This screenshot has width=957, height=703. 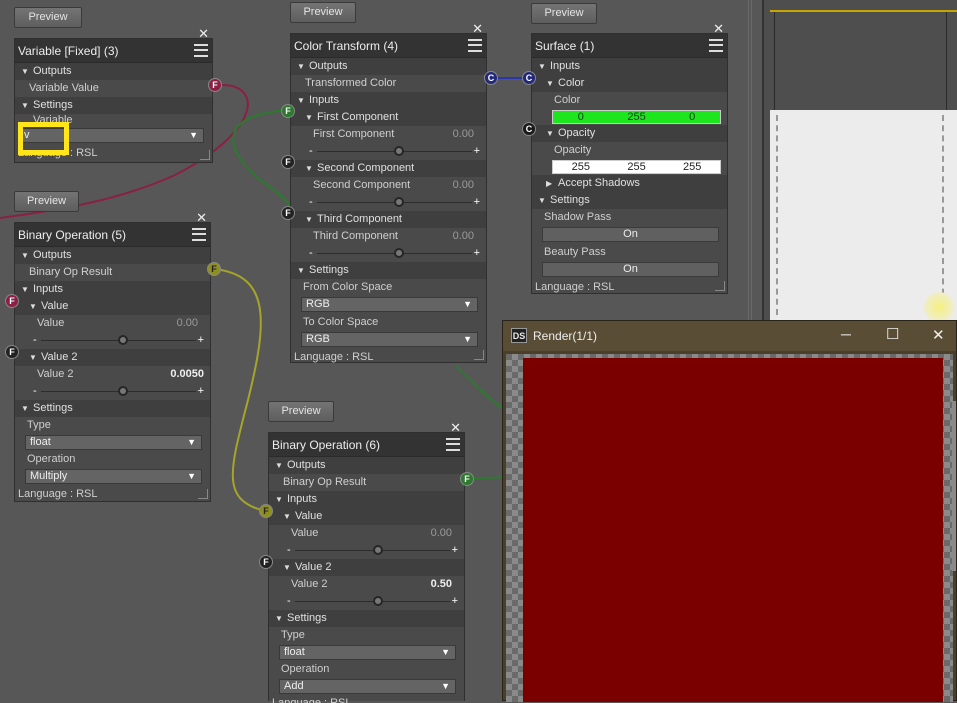 What do you see at coordinates (366, 439) in the screenshot?
I see `node-title: Binary Operation (6) ✕` at bounding box center [366, 439].